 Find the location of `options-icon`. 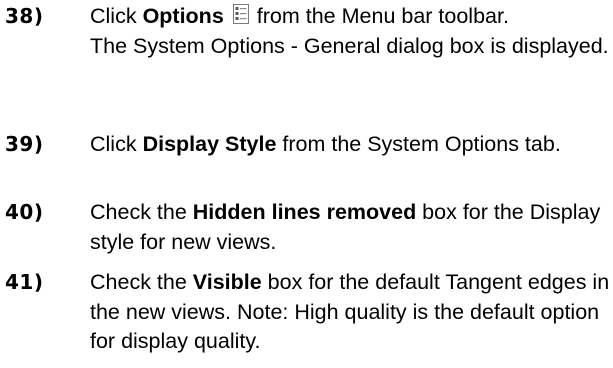

options-icon is located at coordinates (241, 14).